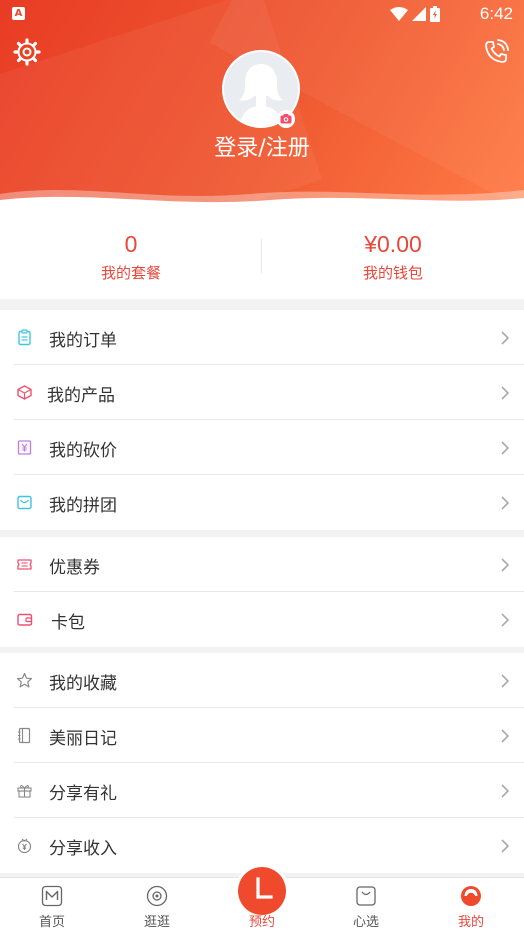 This screenshot has height=932, width=524. I want to click on tab-select: 心选, so click(366, 905).